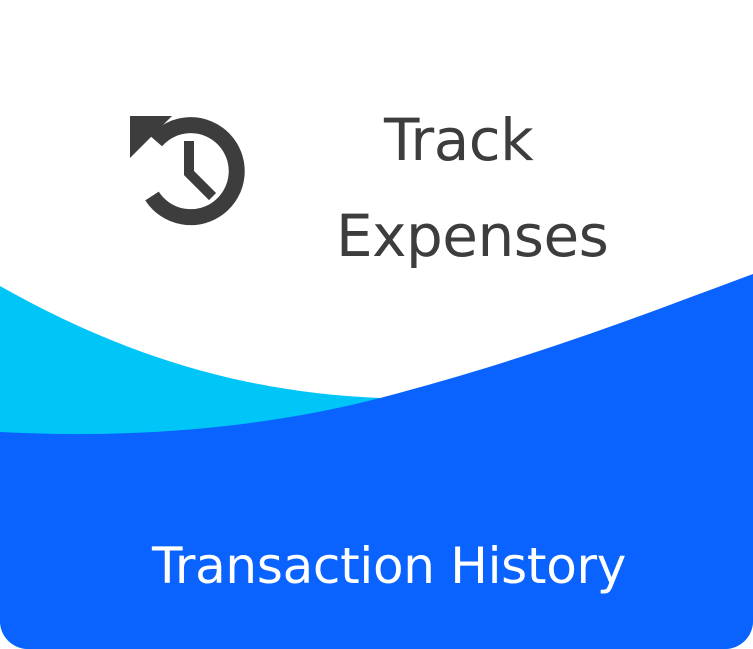 This screenshot has width=753, height=649. What do you see at coordinates (480, 188) in the screenshot?
I see `card-title: Track Expenses` at bounding box center [480, 188].